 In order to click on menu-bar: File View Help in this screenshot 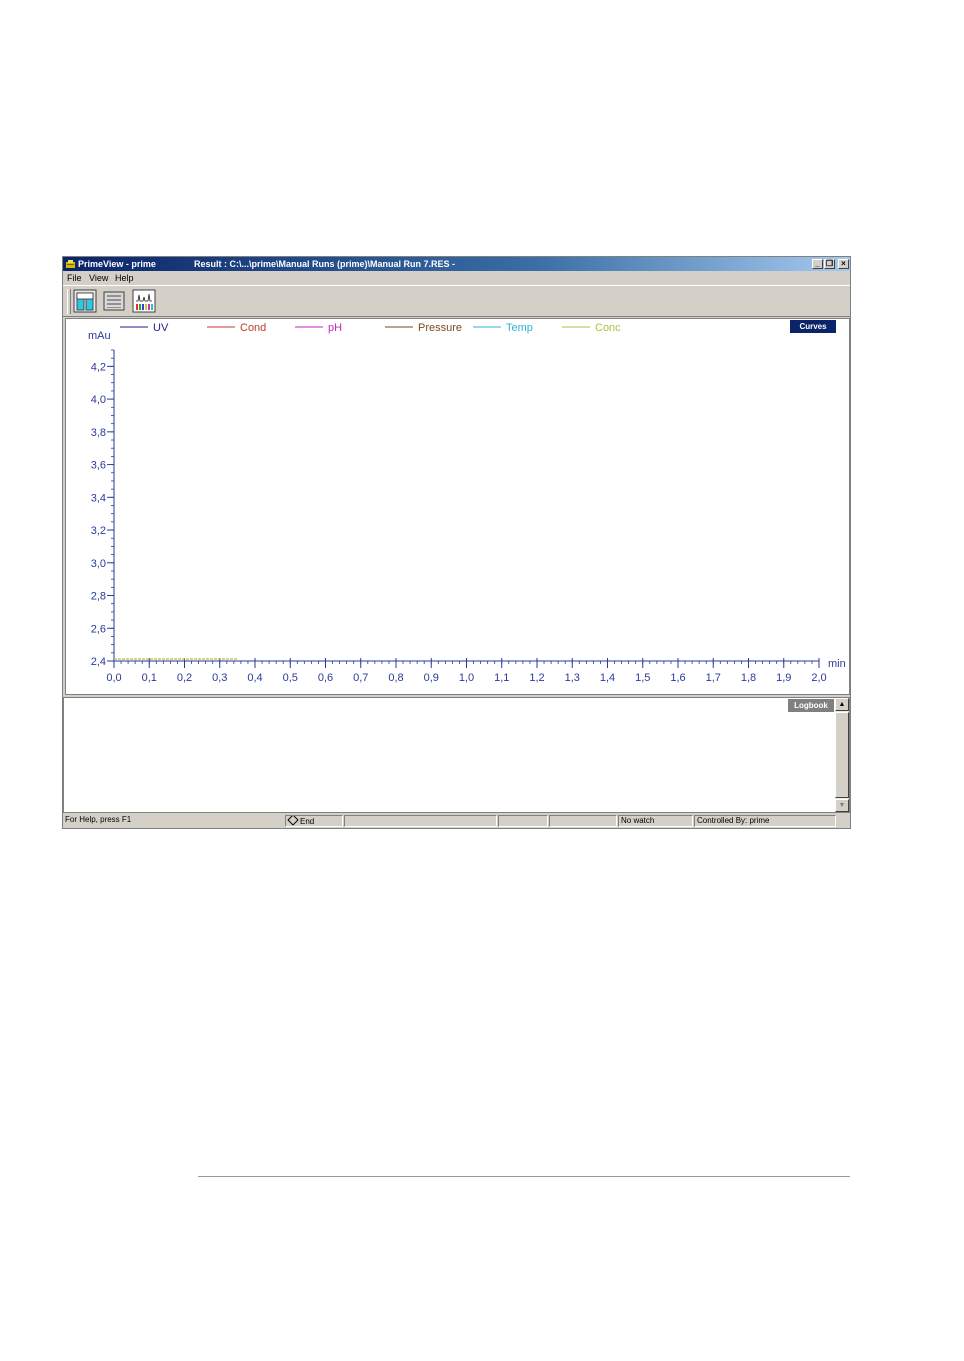, I will do `click(456, 278)`.